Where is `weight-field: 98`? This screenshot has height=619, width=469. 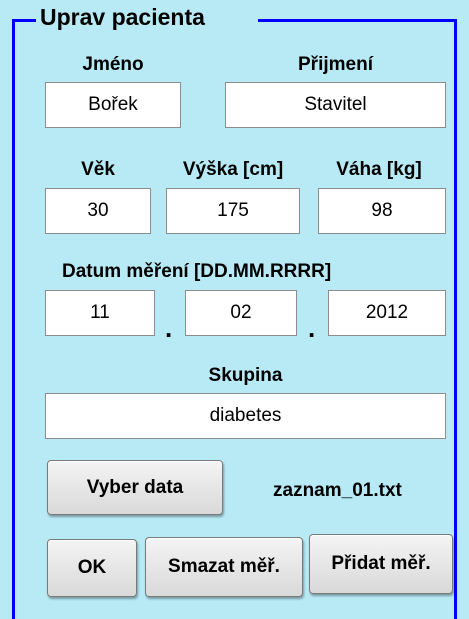 weight-field: 98 is located at coordinates (382, 211).